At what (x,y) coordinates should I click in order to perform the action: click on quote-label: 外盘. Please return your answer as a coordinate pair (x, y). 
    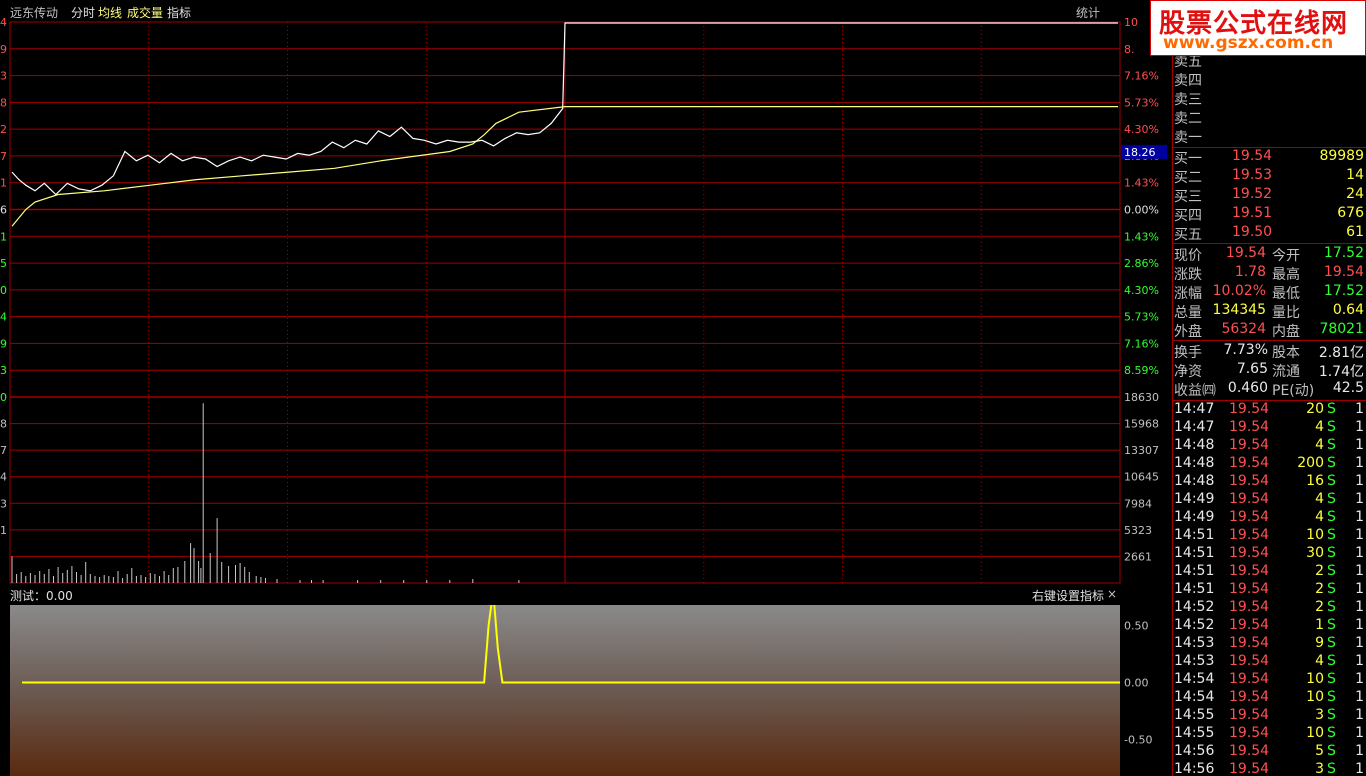
    Looking at the image, I should click on (1188, 332).